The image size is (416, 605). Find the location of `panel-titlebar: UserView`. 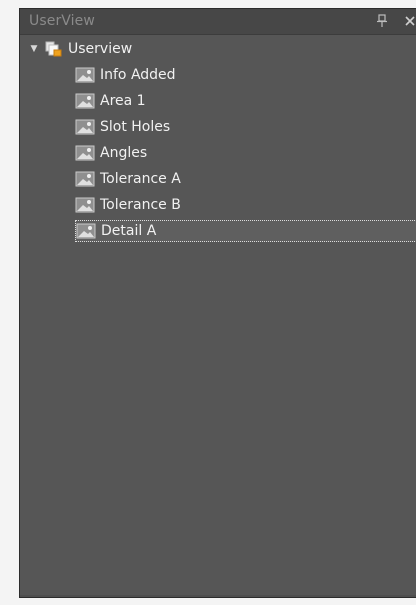

panel-titlebar: UserView is located at coordinates (218, 22).